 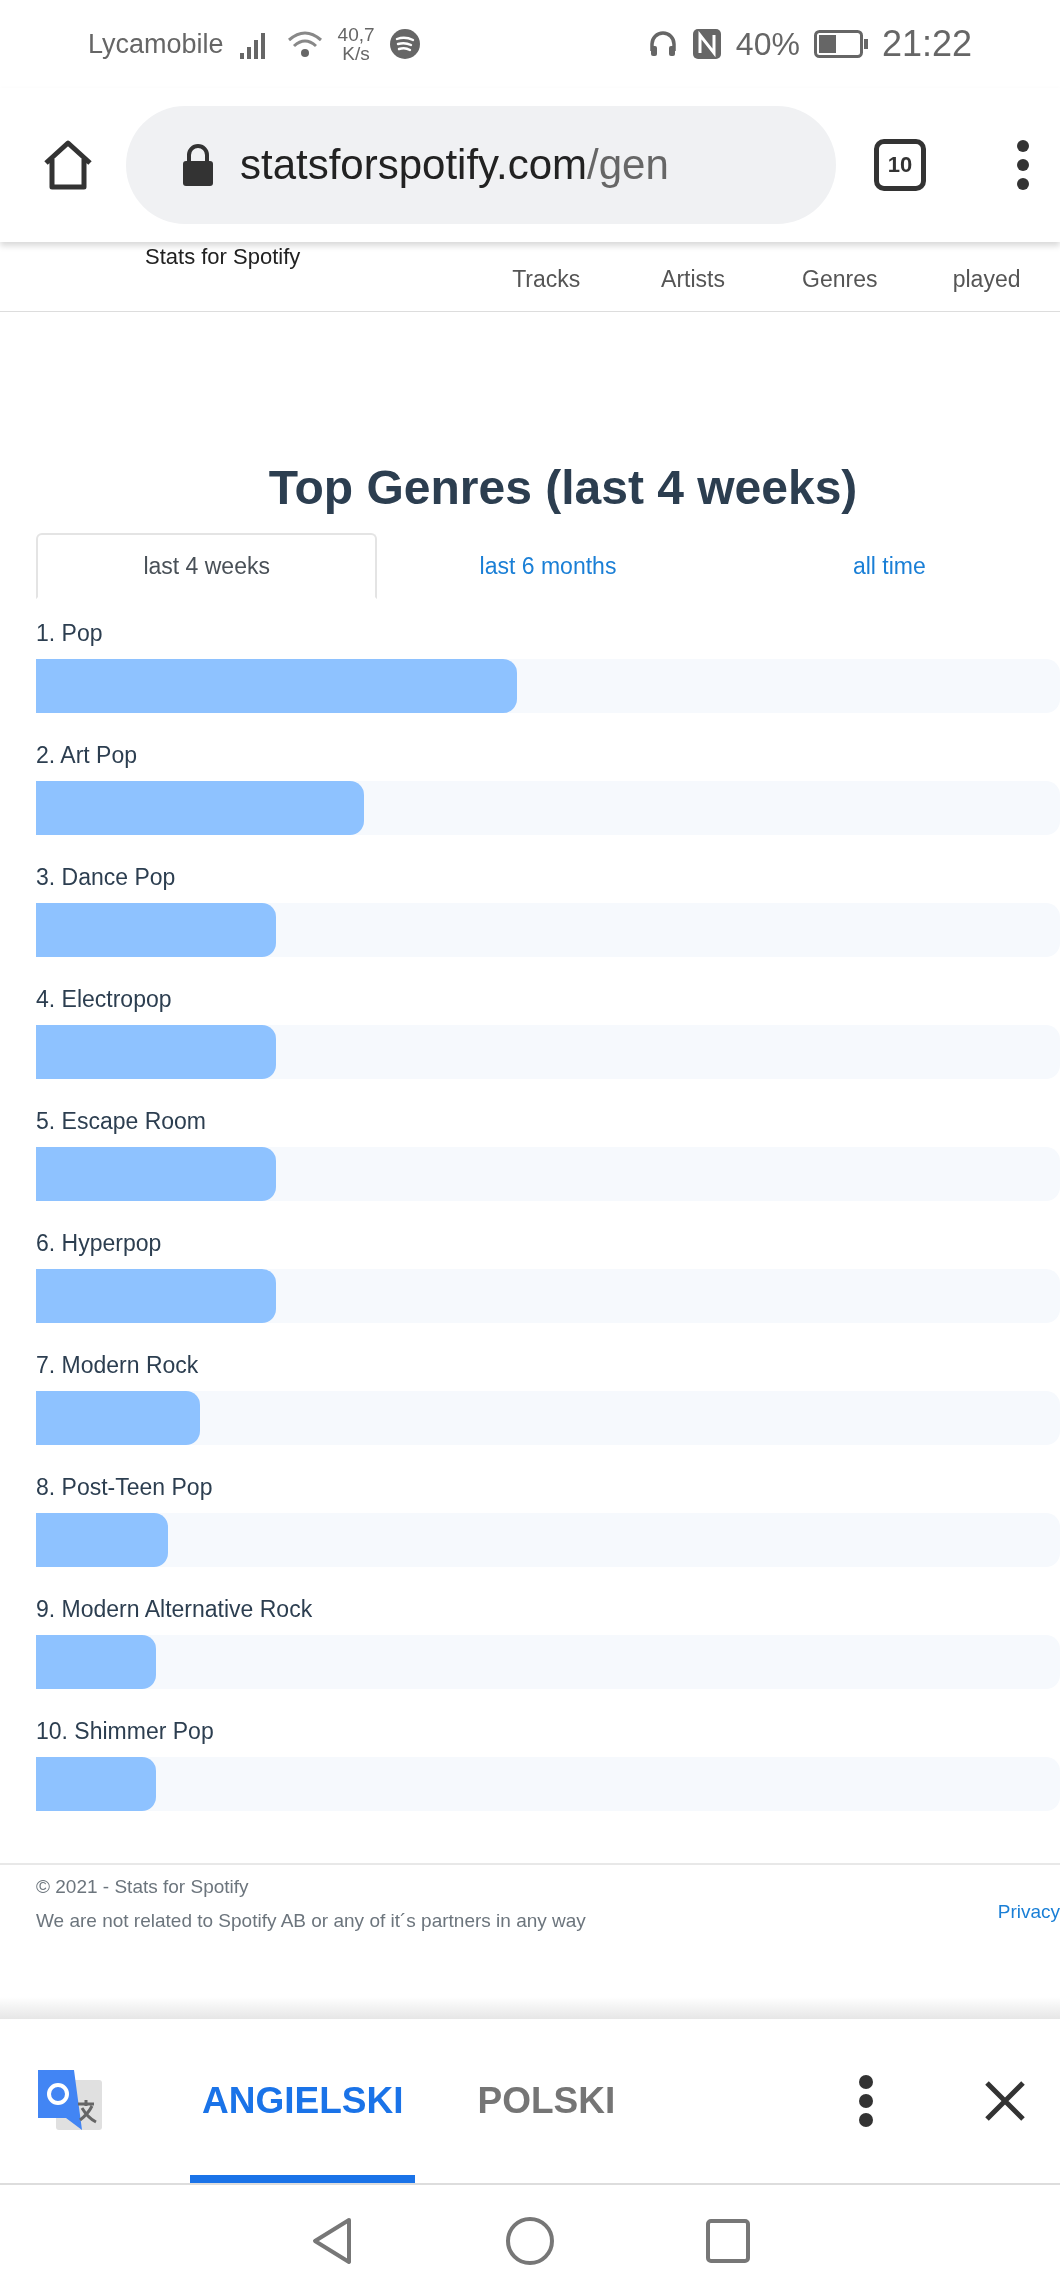 What do you see at coordinates (106, 877) in the screenshot?
I see `genre-label: 3. Dance Pop` at bounding box center [106, 877].